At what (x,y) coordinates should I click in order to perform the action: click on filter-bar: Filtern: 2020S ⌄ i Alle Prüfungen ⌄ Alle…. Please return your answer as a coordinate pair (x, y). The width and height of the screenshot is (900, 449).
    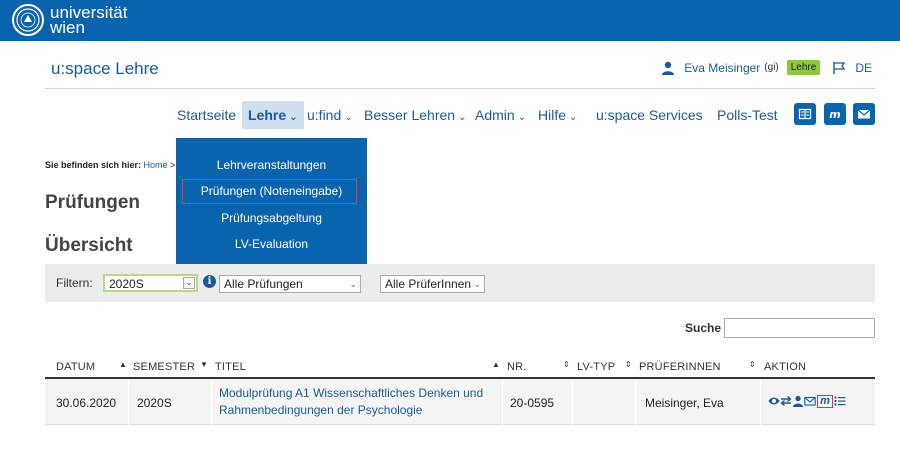
    Looking at the image, I should click on (460, 283).